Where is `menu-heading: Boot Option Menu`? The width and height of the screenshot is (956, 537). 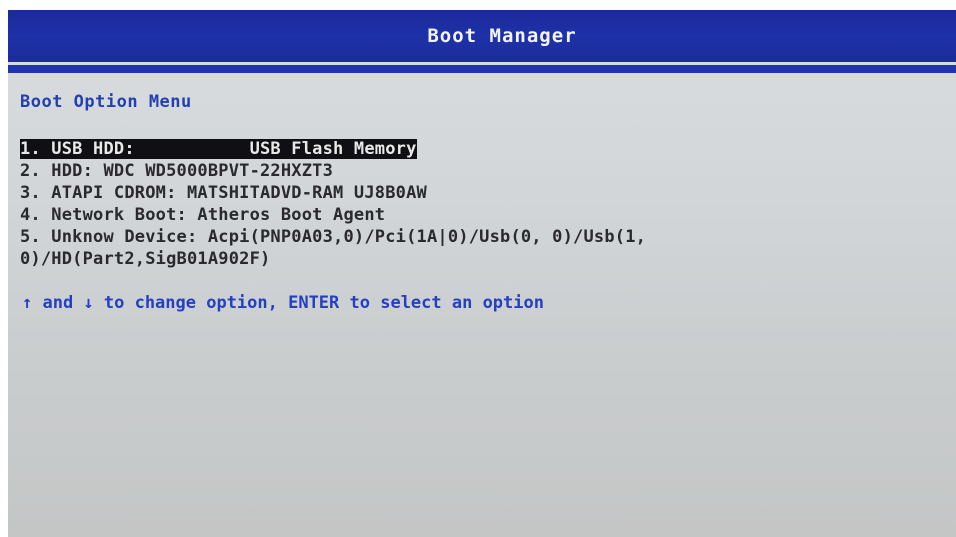
menu-heading: Boot Option Menu is located at coordinates (106, 102).